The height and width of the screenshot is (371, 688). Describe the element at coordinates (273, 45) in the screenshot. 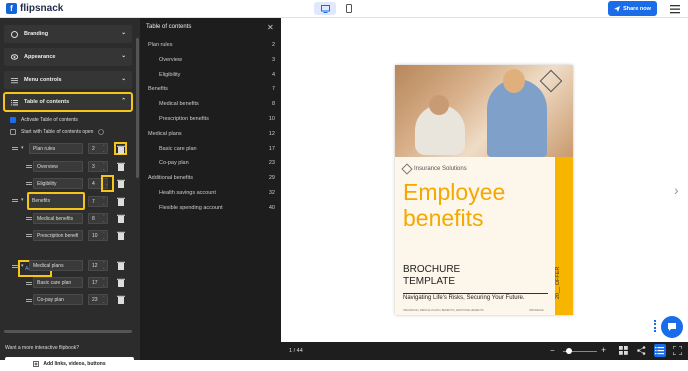

I see `toc-entry-page: 2` at that location.